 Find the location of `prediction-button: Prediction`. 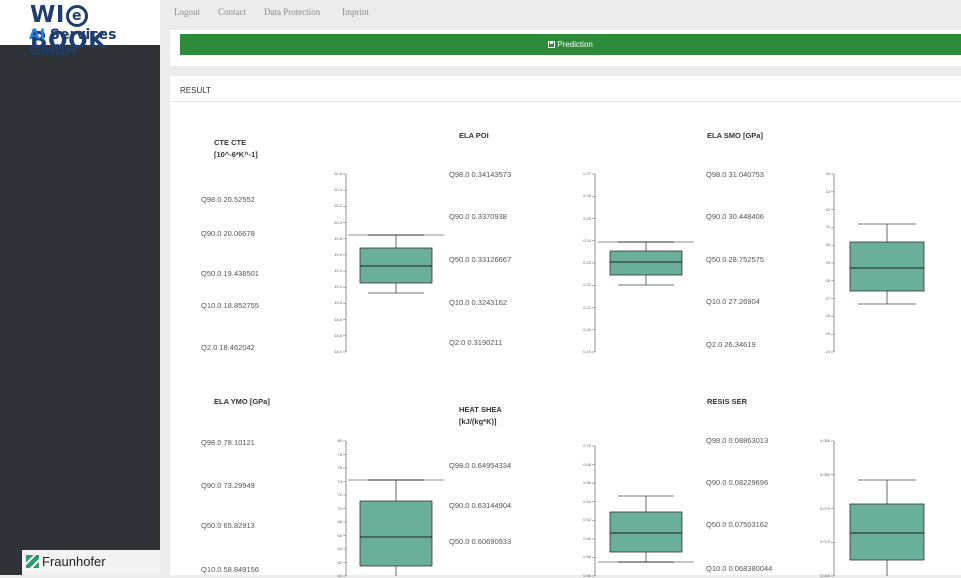

prediction-button: Prediction is located at coordinates (570, 44).